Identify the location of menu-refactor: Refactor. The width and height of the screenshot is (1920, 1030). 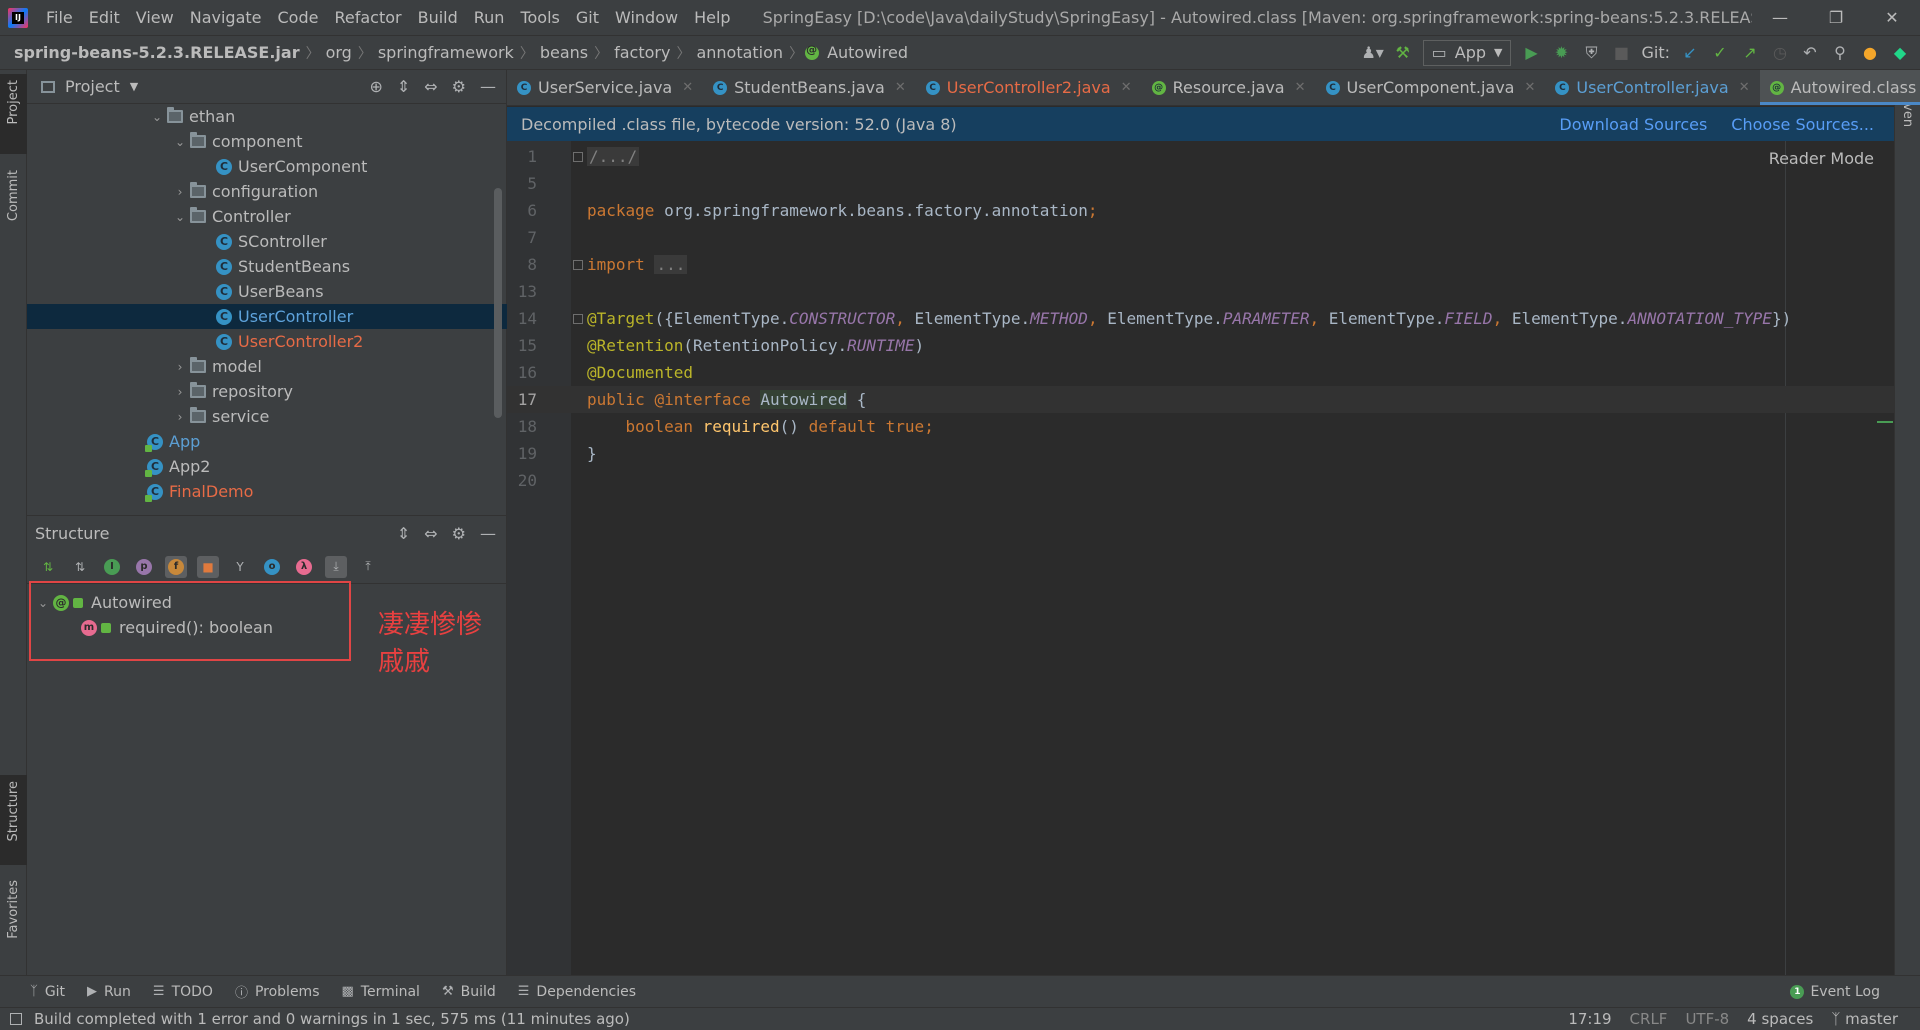
(367, 17).